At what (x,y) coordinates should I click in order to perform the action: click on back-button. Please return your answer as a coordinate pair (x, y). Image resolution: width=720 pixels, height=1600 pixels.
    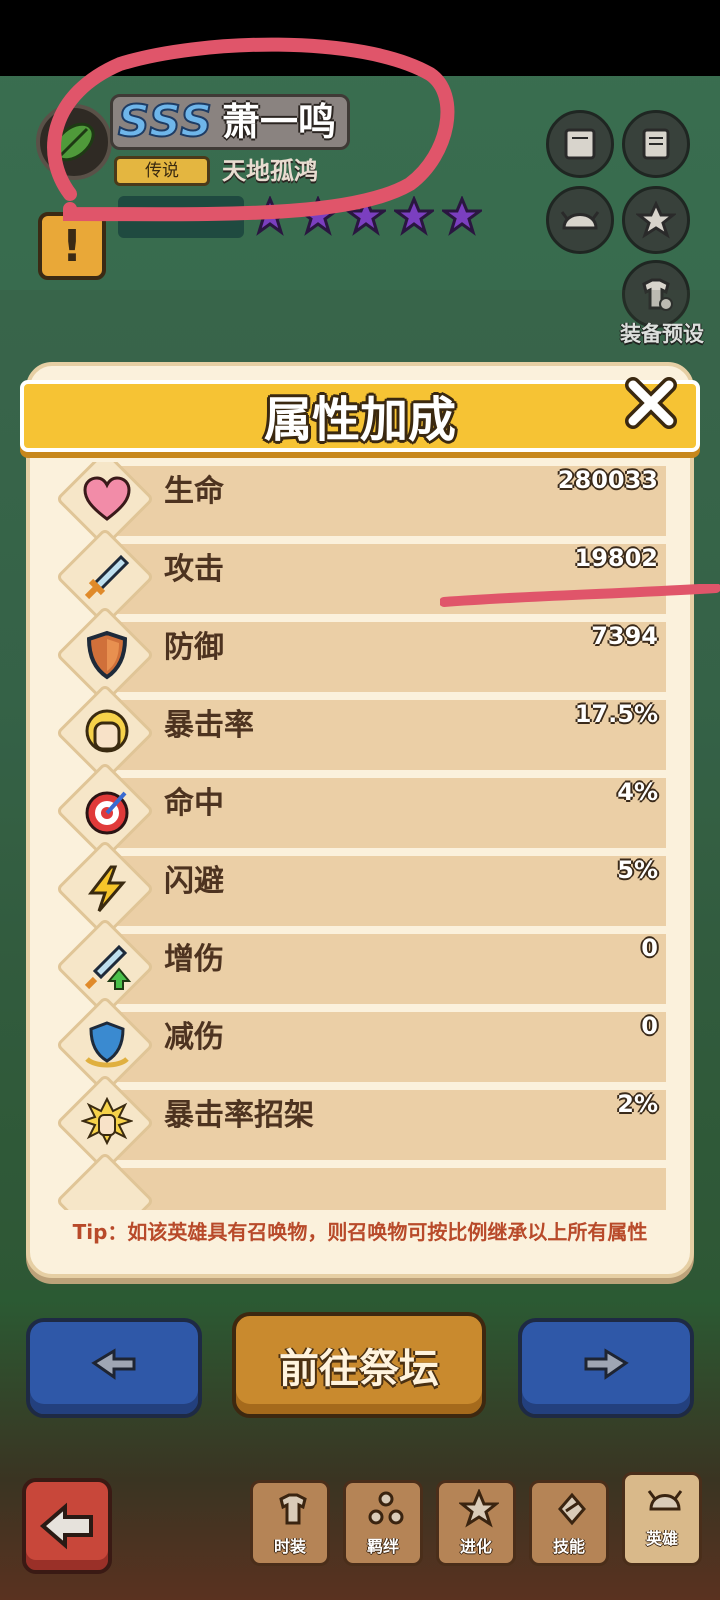
    Looking at the image, I should click on (67, 1526).